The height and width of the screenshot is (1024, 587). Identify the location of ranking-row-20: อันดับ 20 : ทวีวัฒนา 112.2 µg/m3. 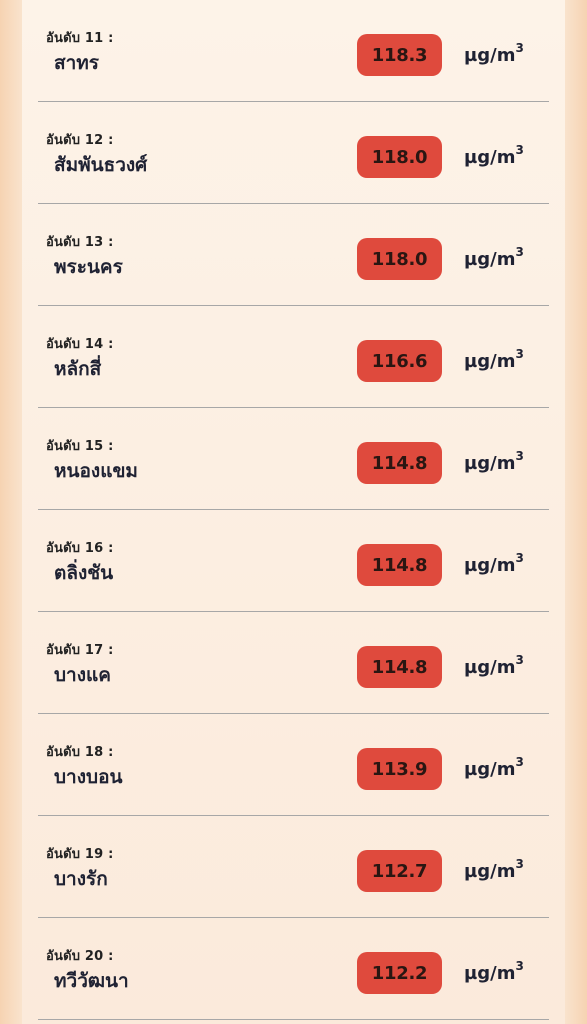
(293, 969).